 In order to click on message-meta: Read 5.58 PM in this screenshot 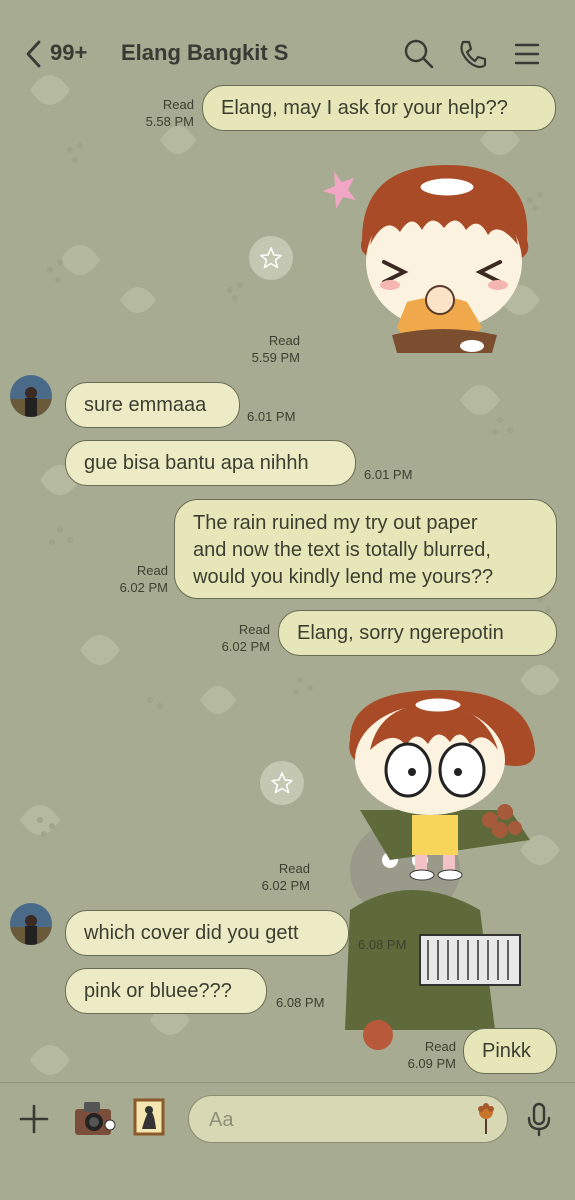, I will do `click(162, 113)`.